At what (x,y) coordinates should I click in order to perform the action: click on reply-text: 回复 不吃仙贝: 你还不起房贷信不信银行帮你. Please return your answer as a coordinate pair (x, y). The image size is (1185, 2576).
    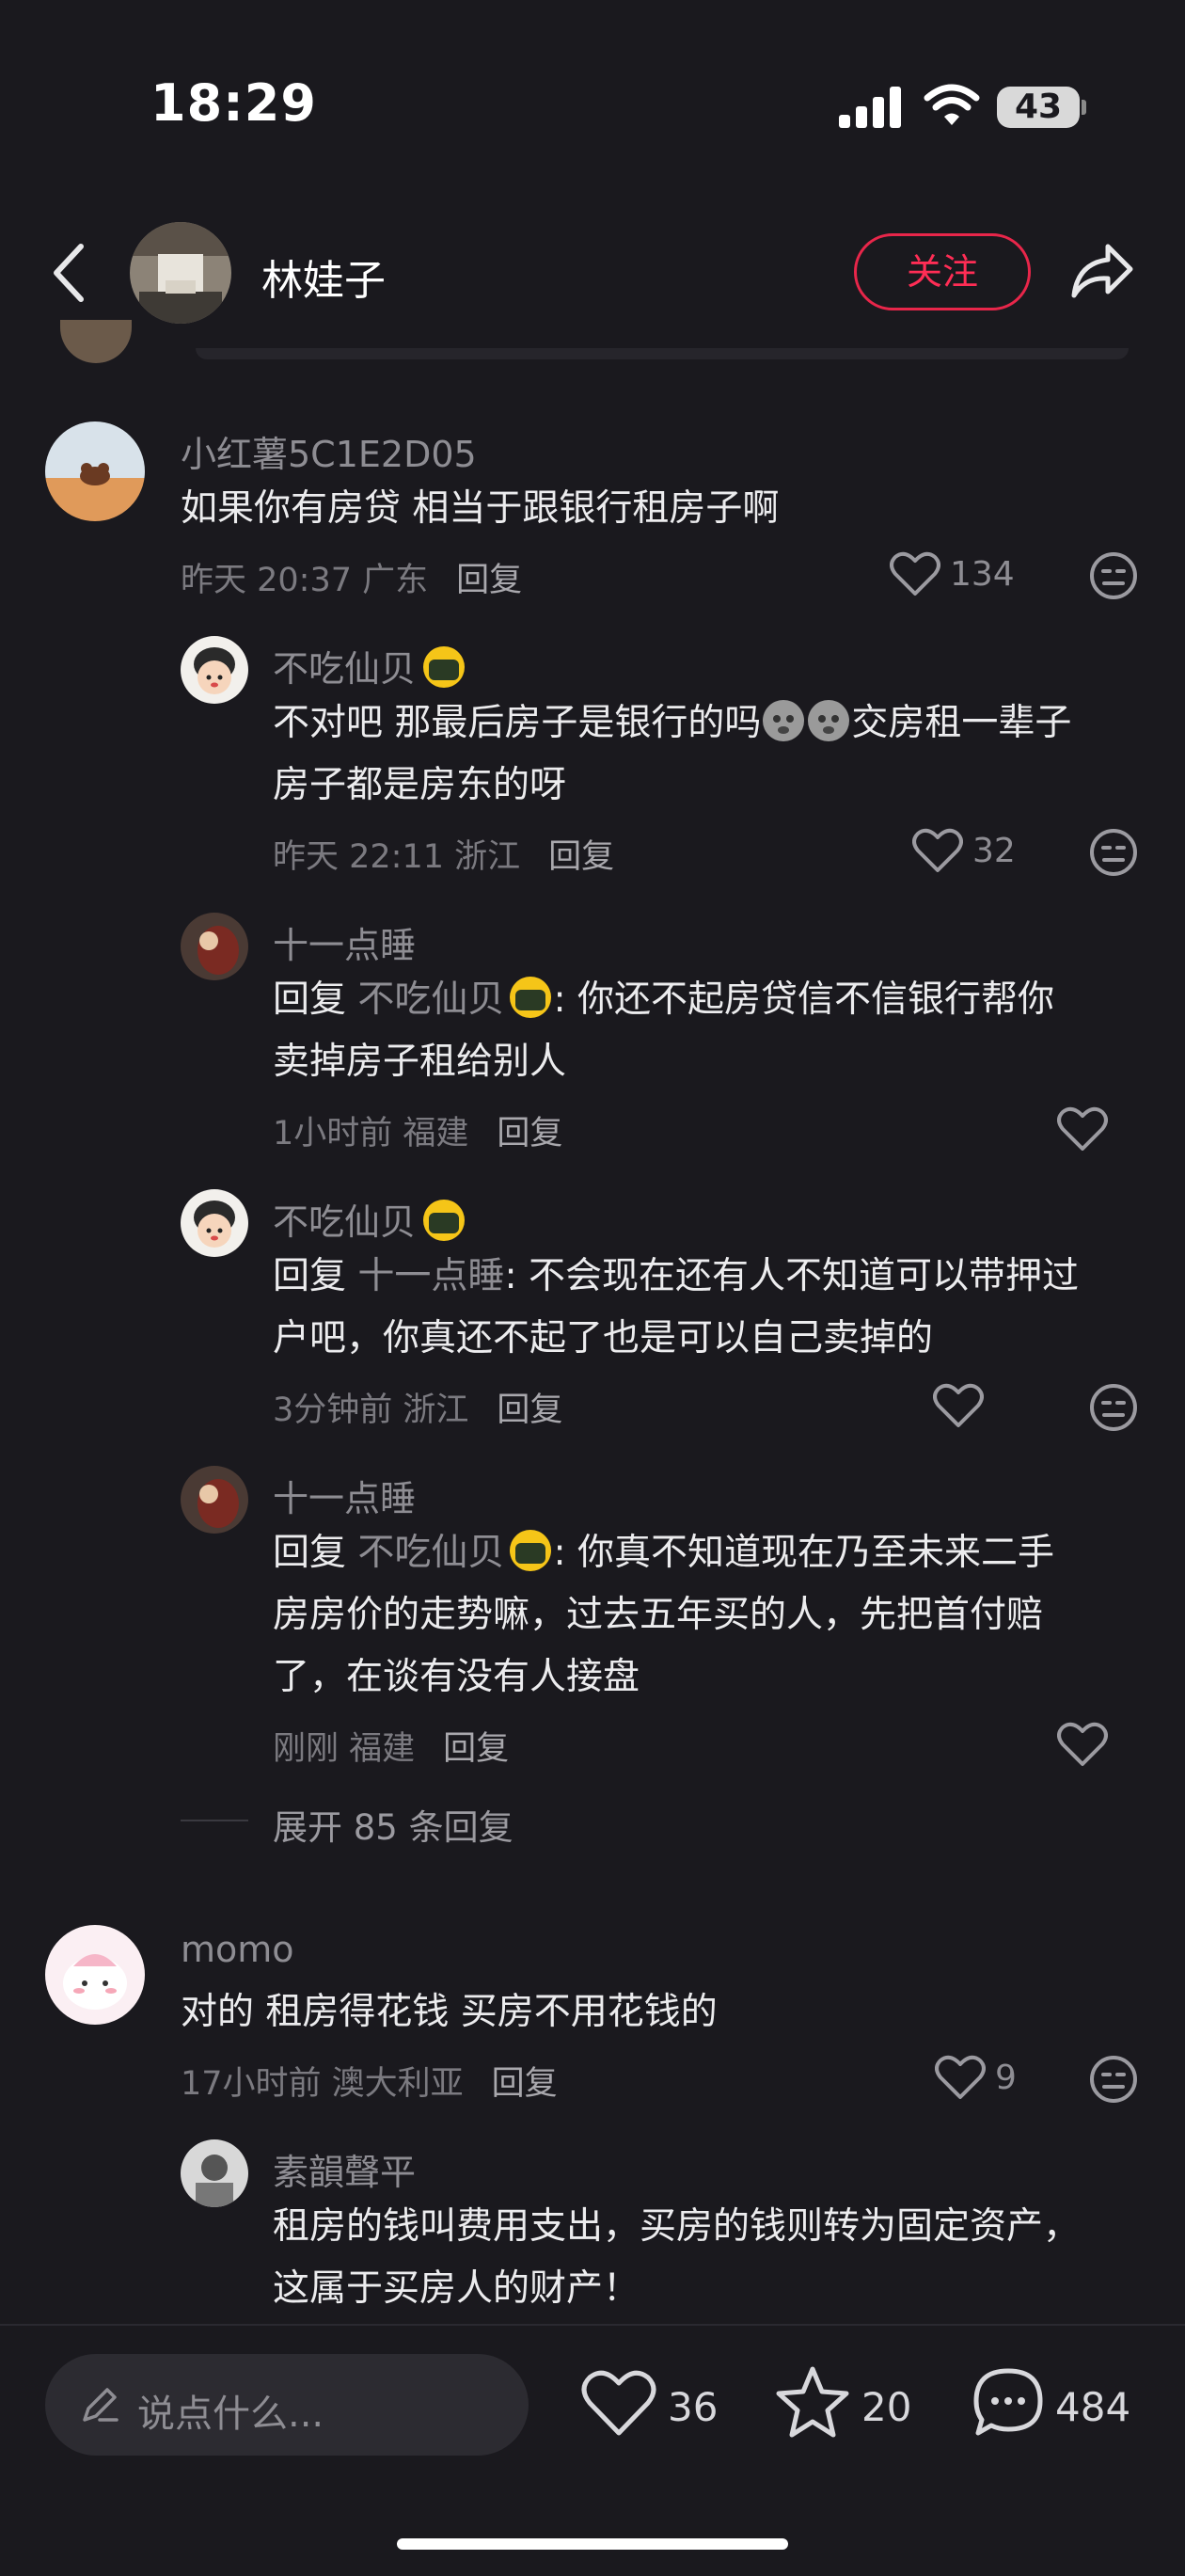
    Looking at the image, I should click on (663, 1000).